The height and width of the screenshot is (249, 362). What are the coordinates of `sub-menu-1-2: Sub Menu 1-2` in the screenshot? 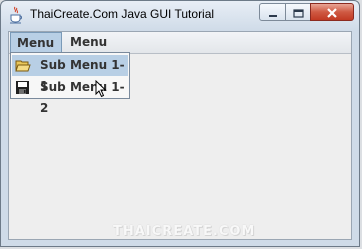 It's located at (70, 96).